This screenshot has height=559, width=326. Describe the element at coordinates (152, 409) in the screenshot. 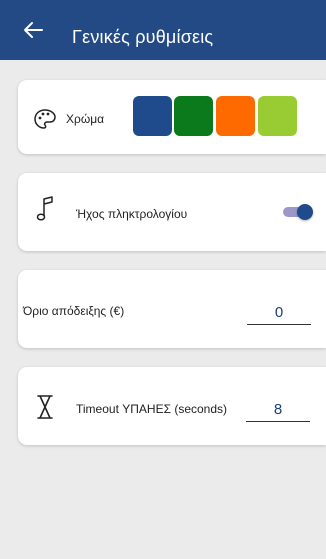

I see `timeout-label: Timeout ΥΠΑΗΕΣ (seconds)` at that location.